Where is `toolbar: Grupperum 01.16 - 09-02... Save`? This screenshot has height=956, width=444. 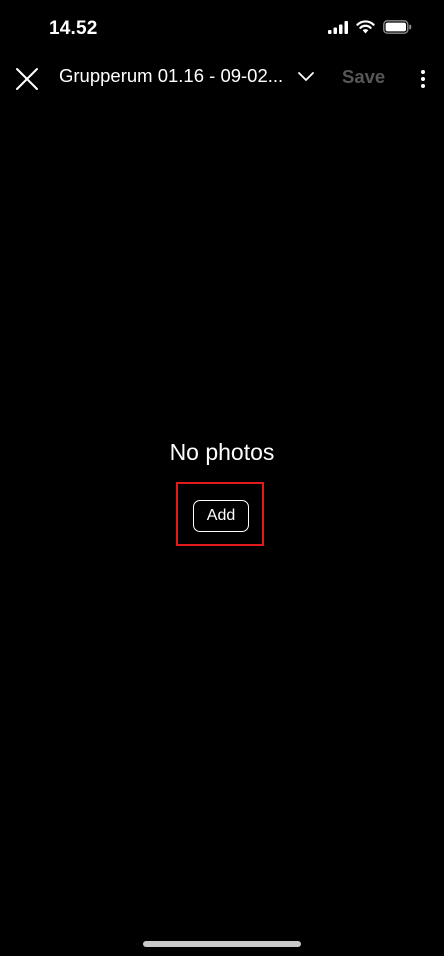 toolbar: Grupperum 01.16 - 09-02... Save is located at coordinates (222, 78).